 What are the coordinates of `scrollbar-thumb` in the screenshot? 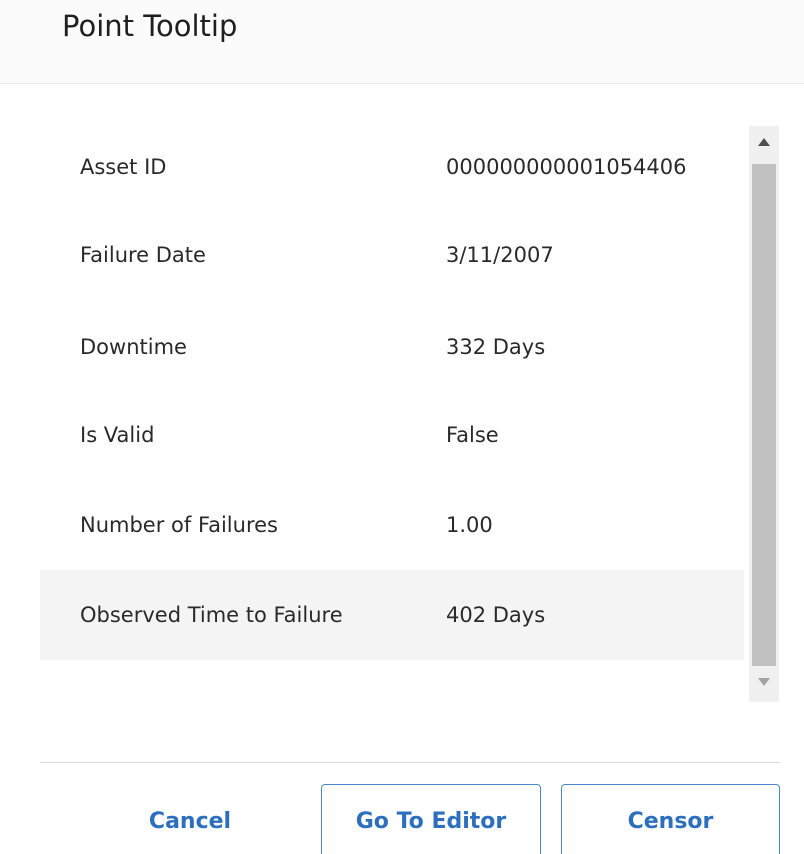 It's located at (764, 415).